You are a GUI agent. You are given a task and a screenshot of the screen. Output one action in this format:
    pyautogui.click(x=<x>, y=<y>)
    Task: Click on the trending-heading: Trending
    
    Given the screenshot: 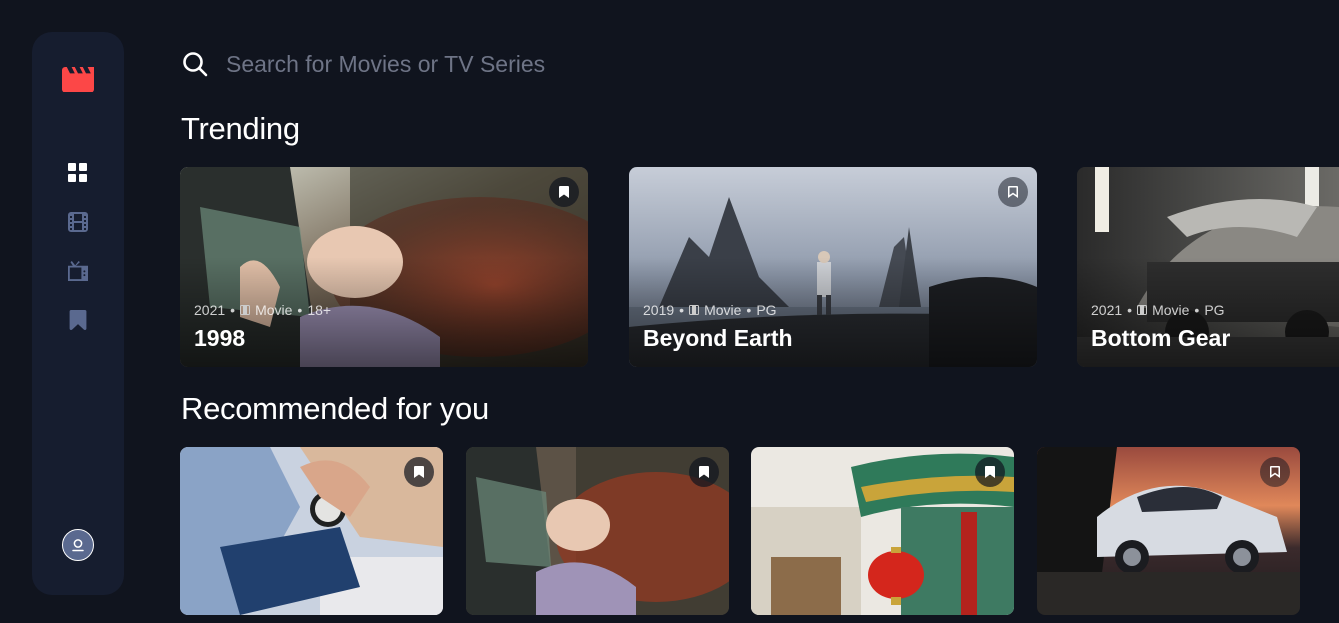 What is the action you would take?
    pyautogui.click(x=240, y=128)
    